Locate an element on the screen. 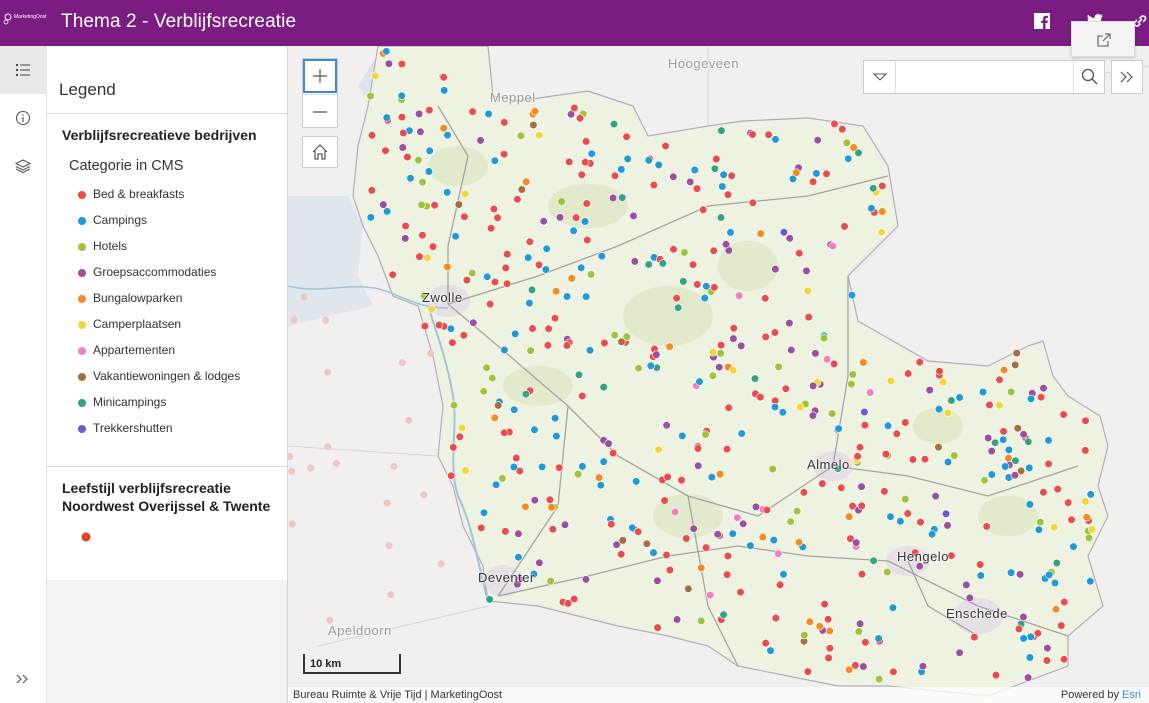 This screenshot has height=703, width=1149. rail-layers-button is located at coordinates (23, 166).